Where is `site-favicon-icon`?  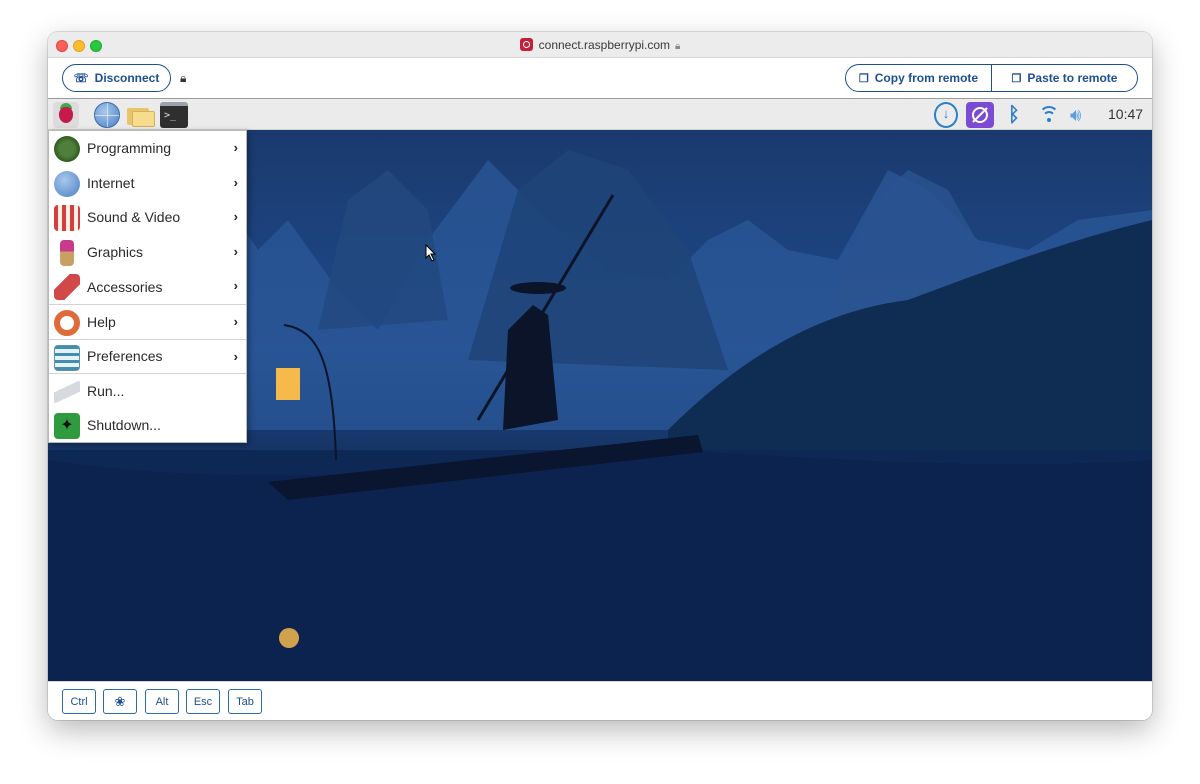
site-favicon-icon is located at coordinates (526, 44).